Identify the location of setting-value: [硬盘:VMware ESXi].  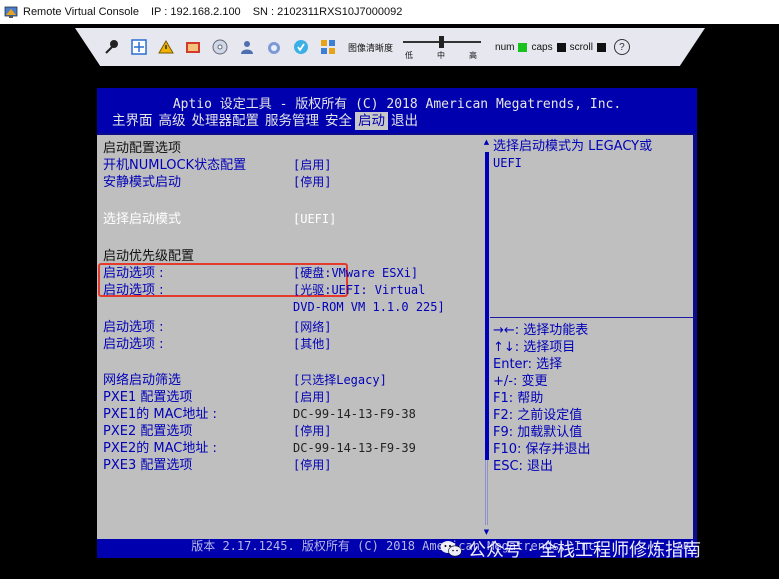
(356, 273).